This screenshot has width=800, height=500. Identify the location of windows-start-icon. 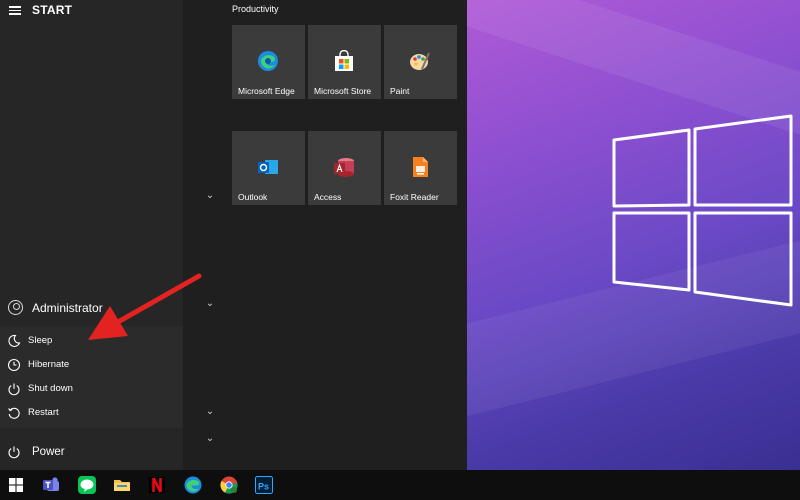
(16, 485).